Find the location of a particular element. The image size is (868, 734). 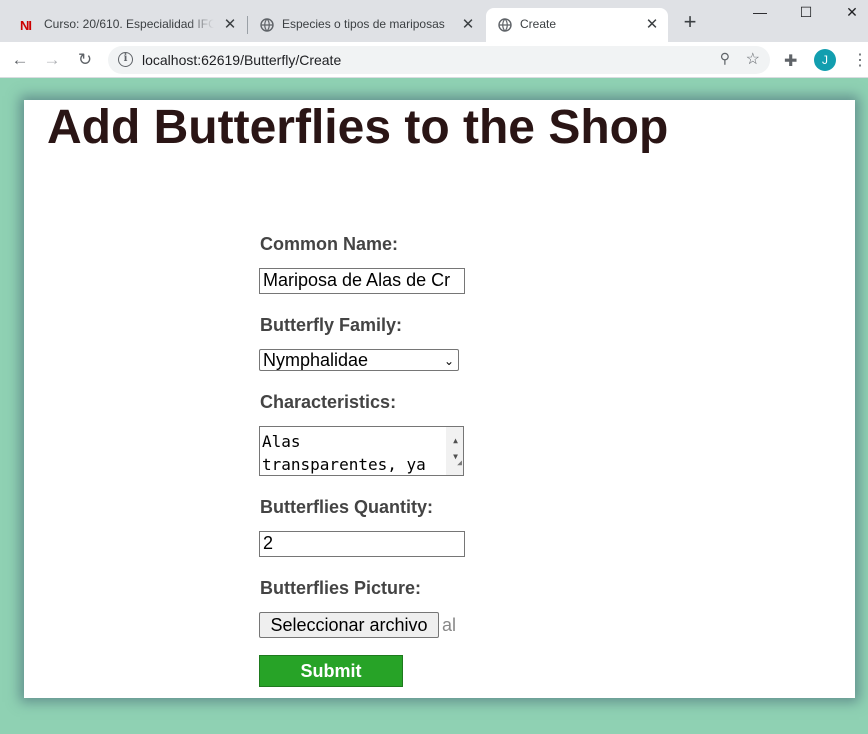

reload-icon: ↻ is located at coordinates (85, 60).